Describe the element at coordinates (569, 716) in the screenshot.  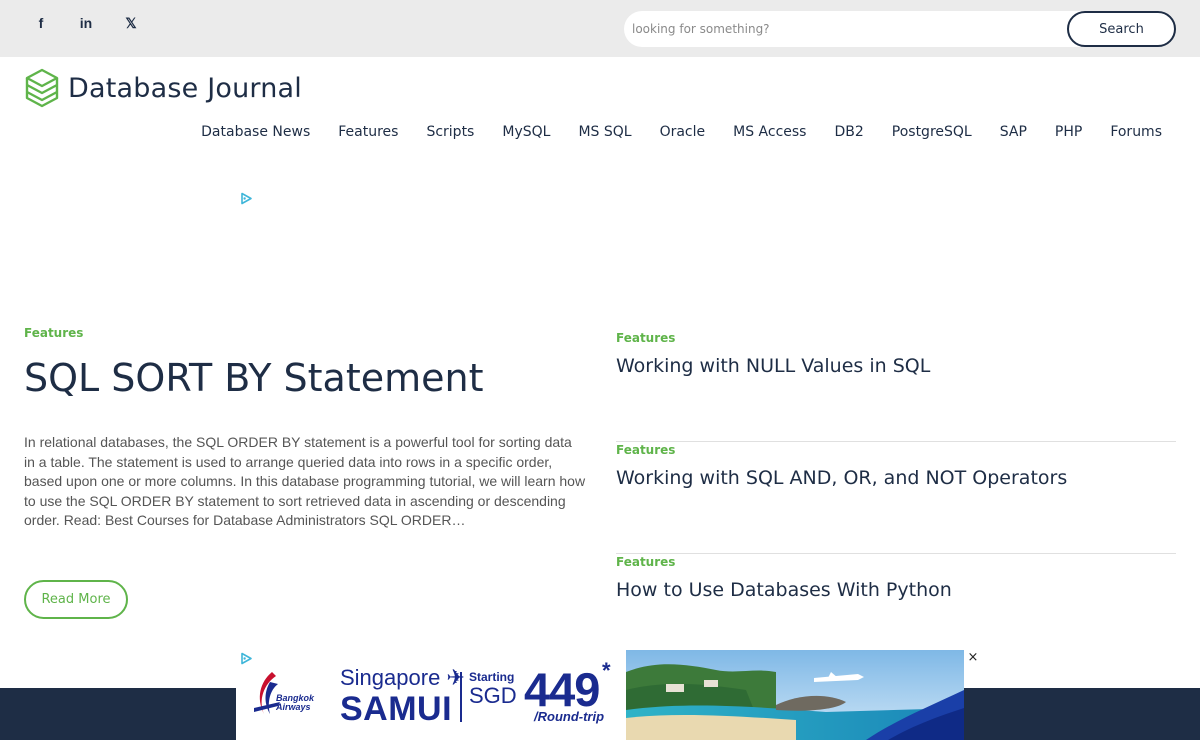
I see `ad-round-trip: /Round-trip` at that location.